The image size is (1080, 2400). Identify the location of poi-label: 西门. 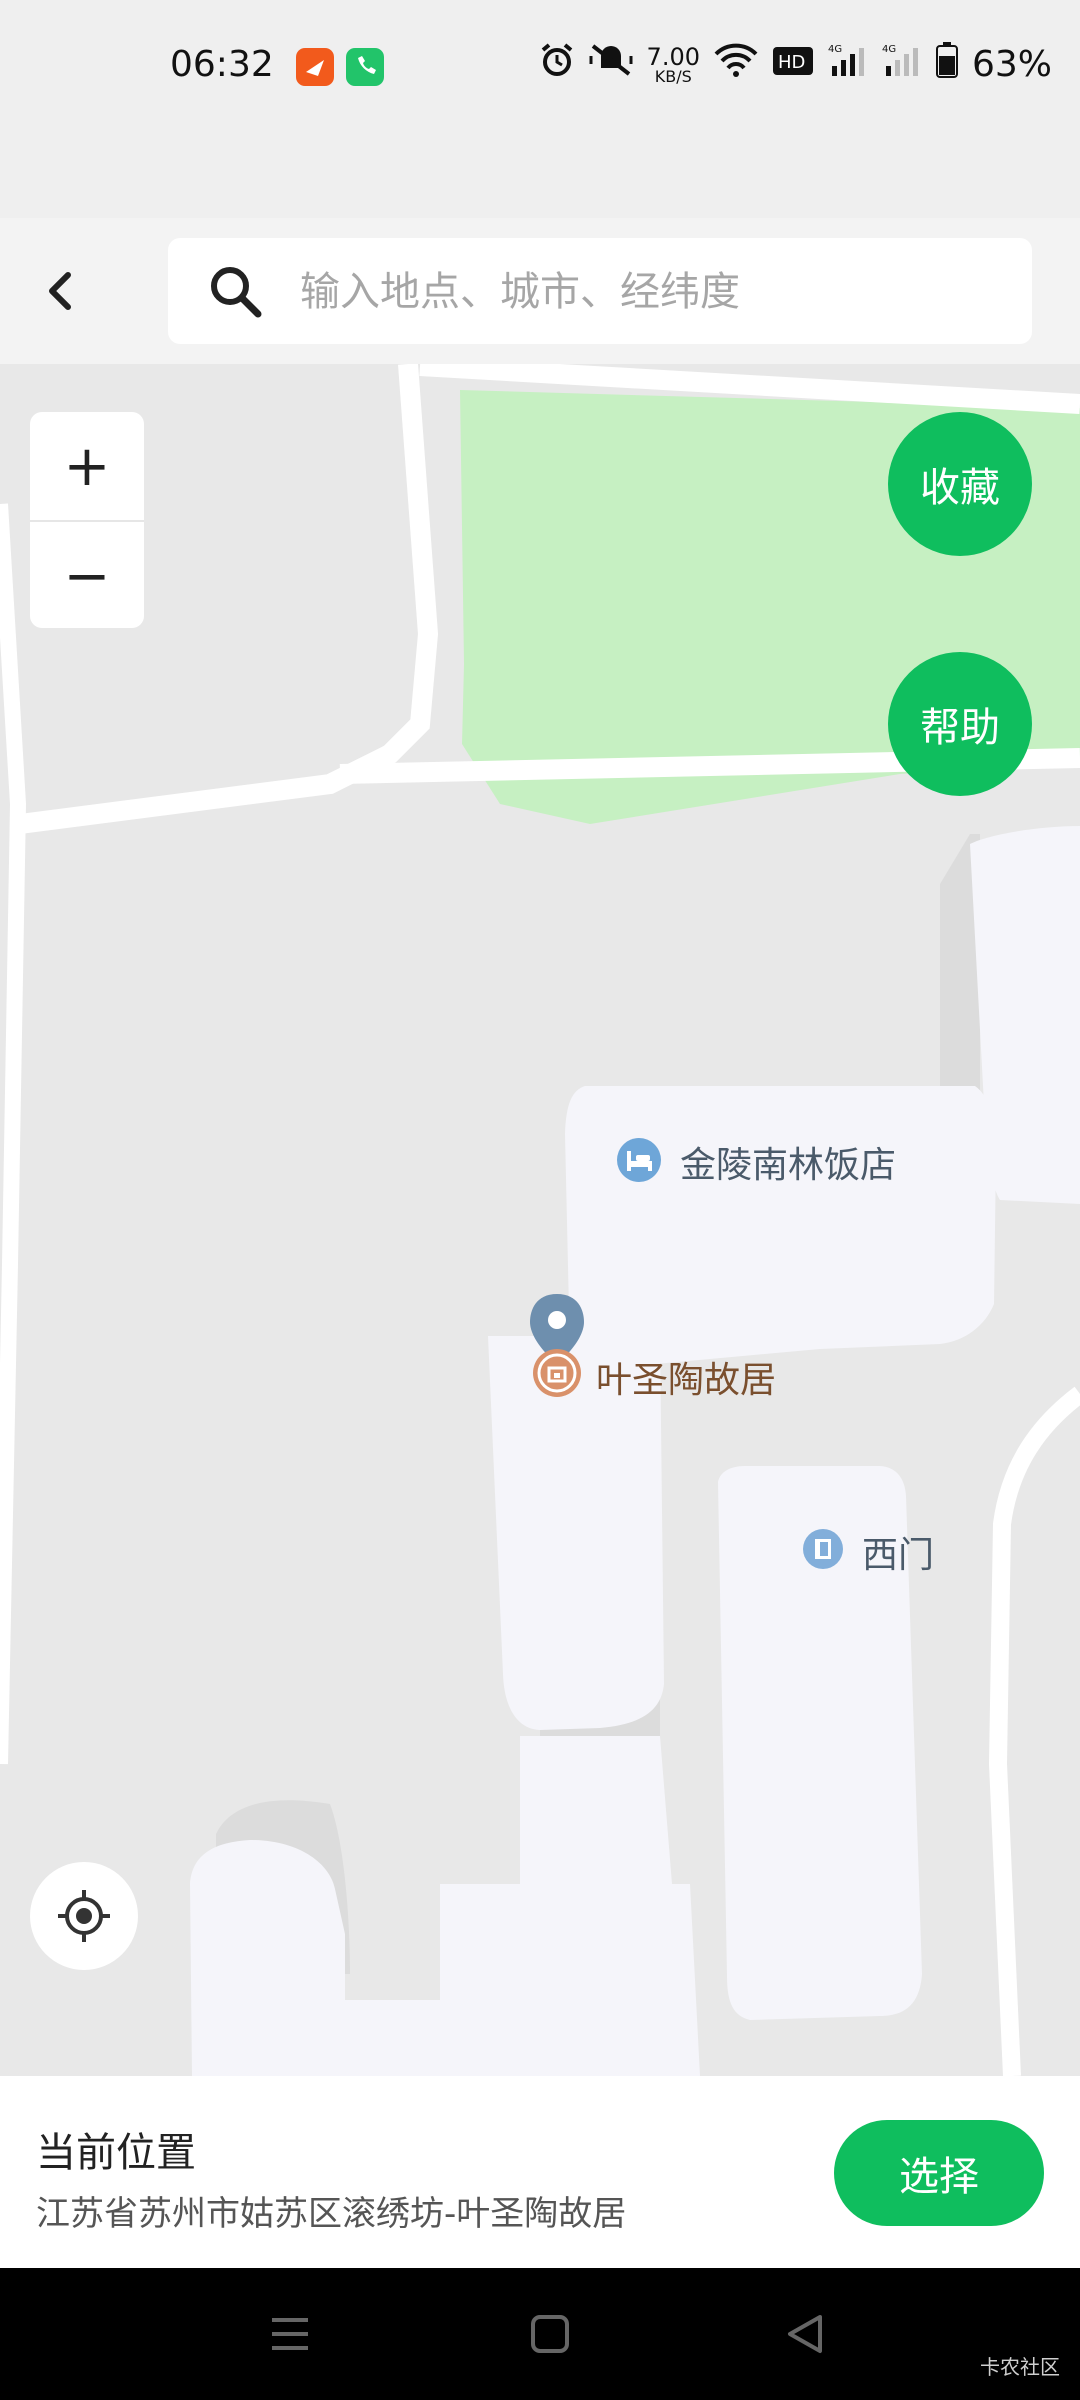
(898, 1552).